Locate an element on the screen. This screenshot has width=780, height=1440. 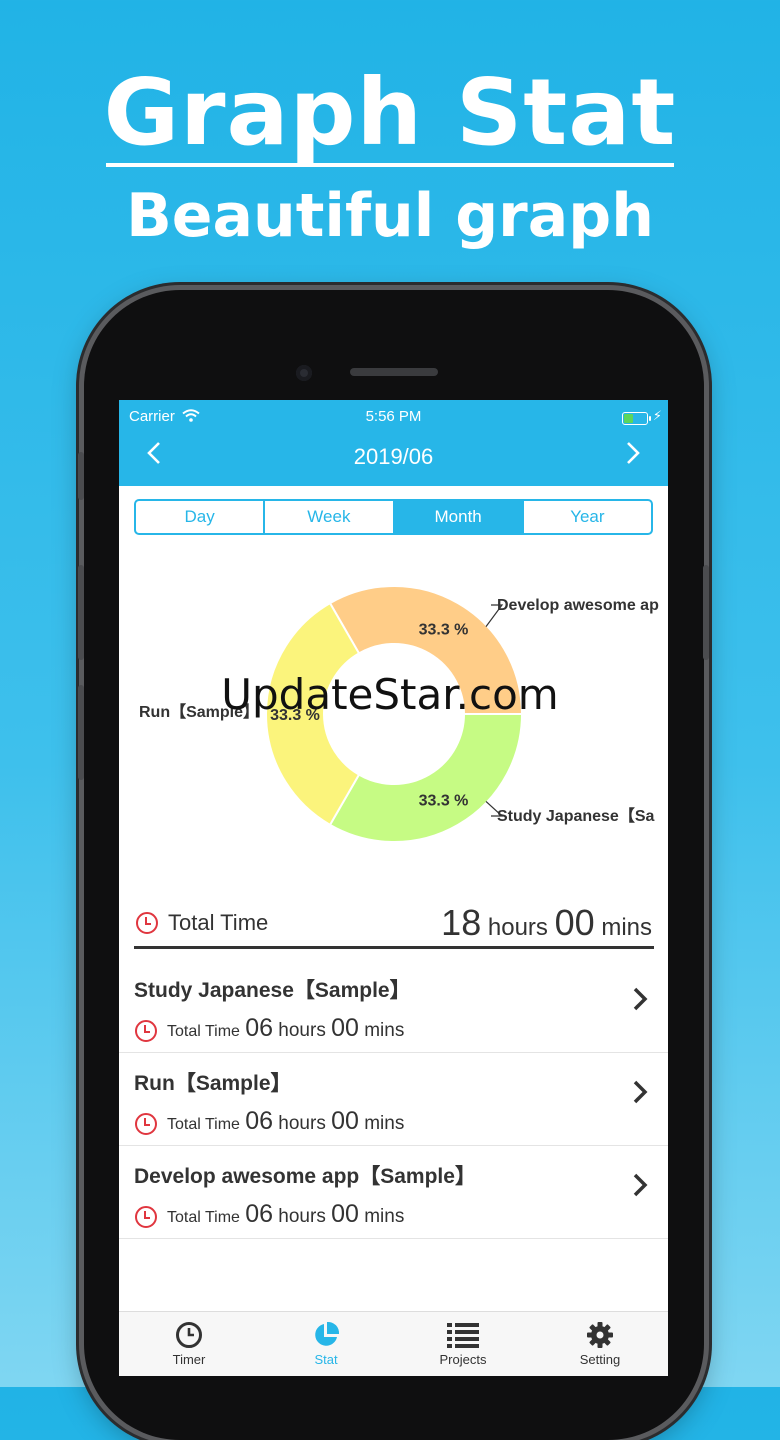
period-title: 2019/06 is located at coordinates (393, 456).